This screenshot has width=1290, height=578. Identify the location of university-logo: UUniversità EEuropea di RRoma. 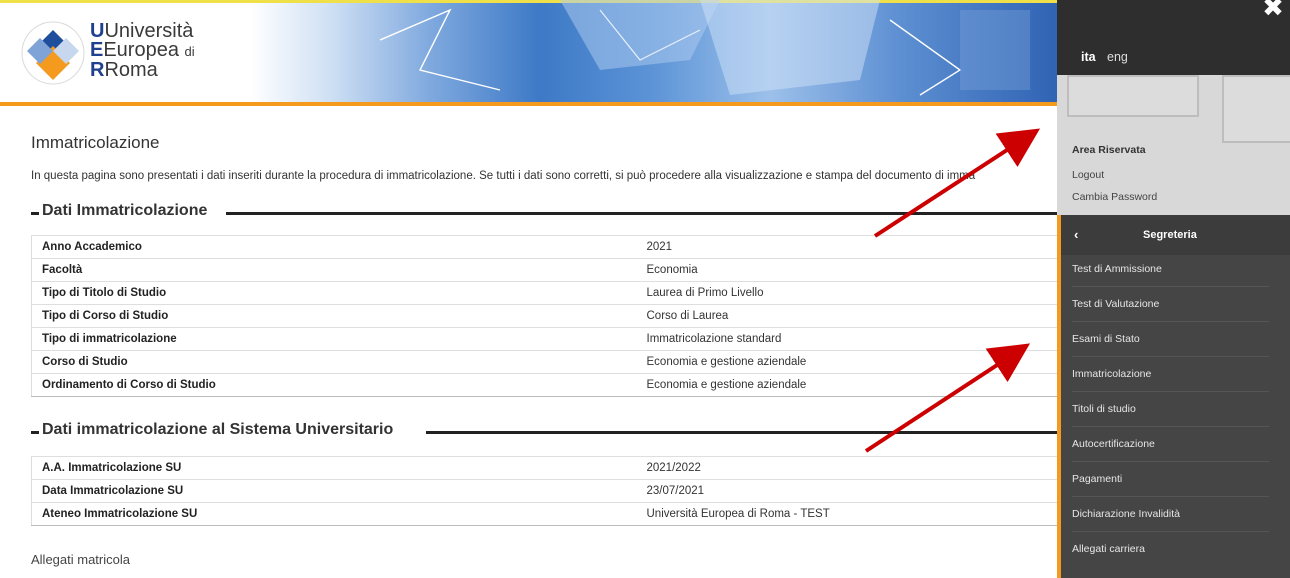
(120, 54).